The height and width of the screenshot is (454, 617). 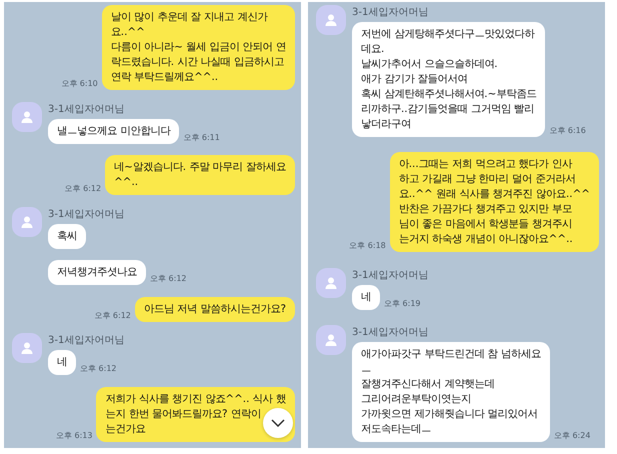 What do you see at coordinates (367, 246) in the screenshot?
I see `message-time: 오후 6:18` at bounding box center [367, 246].